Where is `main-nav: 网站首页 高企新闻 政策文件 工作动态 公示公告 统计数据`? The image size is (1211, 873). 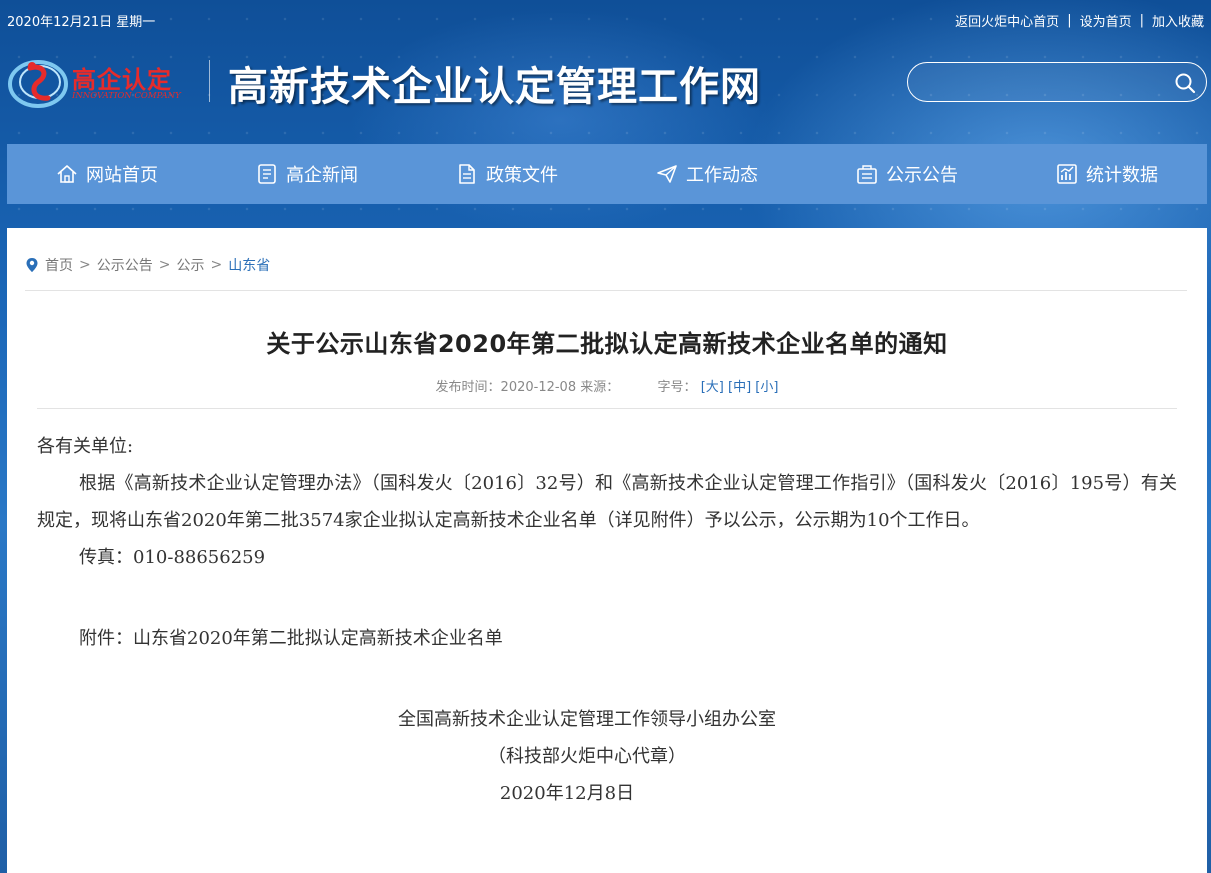
main-nav: 网站首页 高企新闻 政策文件 工作动态 公示公告 统计数据 is located at coordinates (607, 174).